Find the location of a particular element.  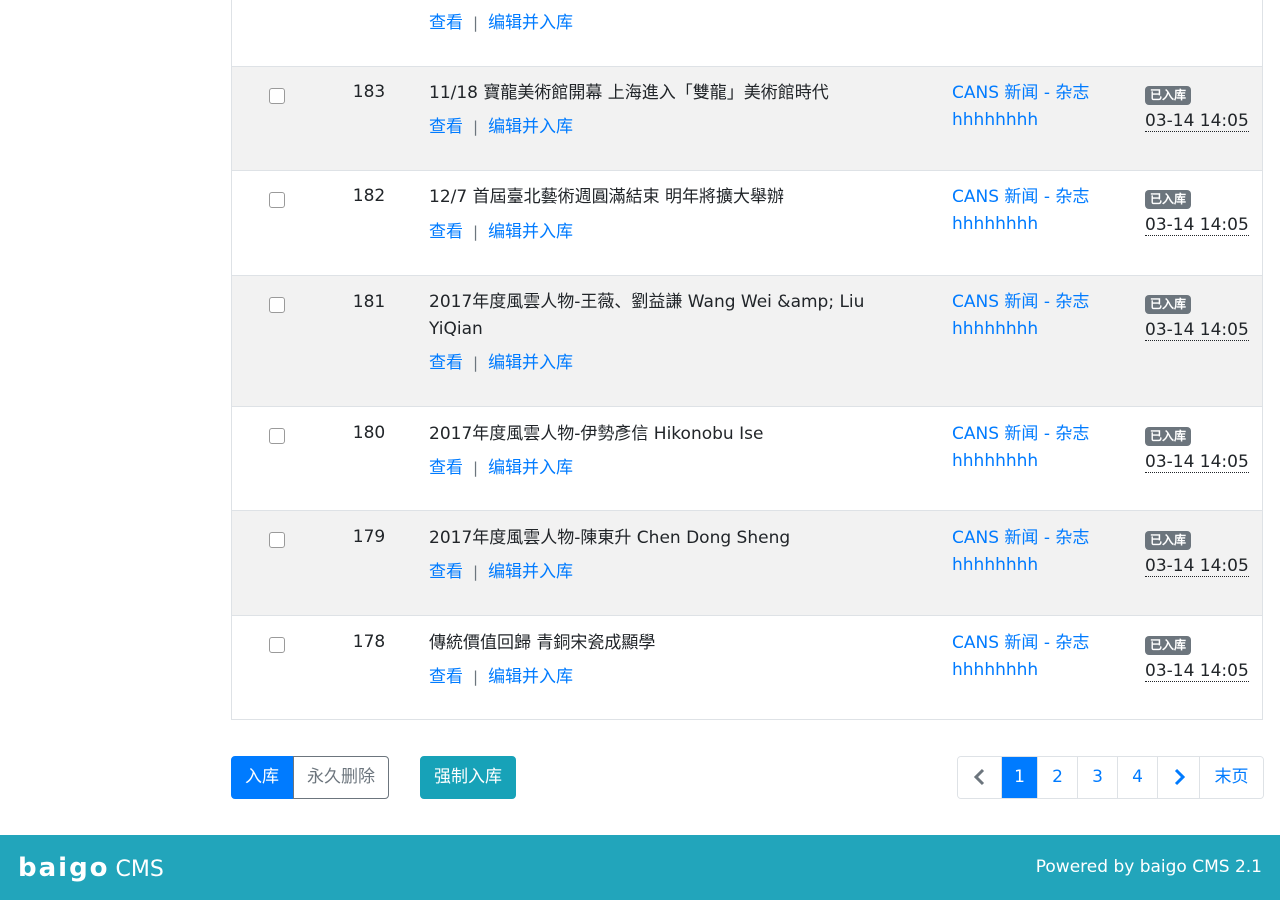

delete-forever-button: 永久删除 is located at coordinates (341, 777).